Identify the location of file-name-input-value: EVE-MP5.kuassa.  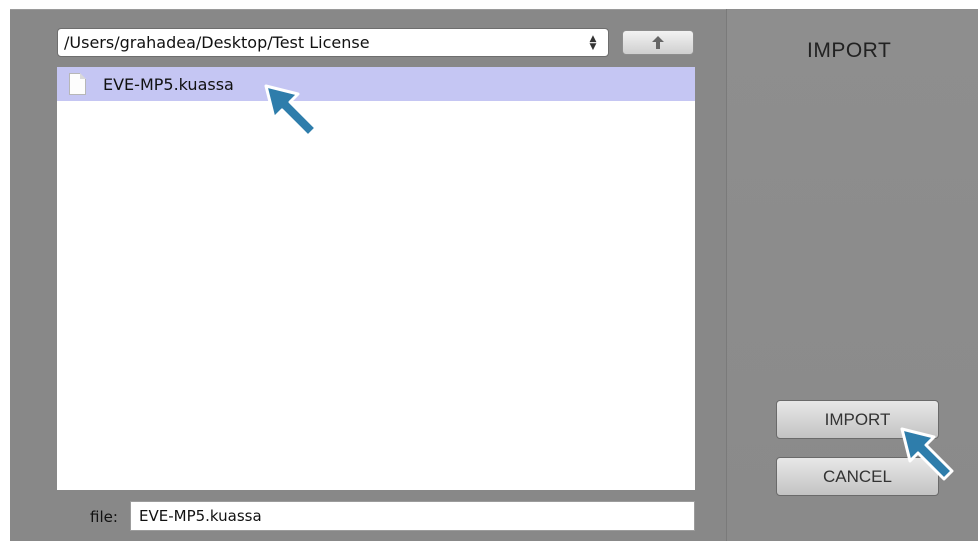
(200, 516).